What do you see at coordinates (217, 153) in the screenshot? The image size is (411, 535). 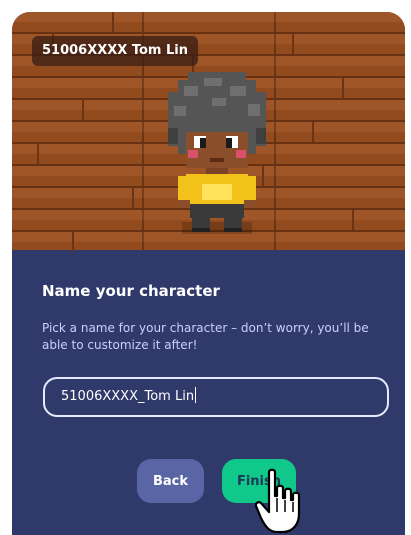 I see `character-avatar` at bounding box center [217, 153].